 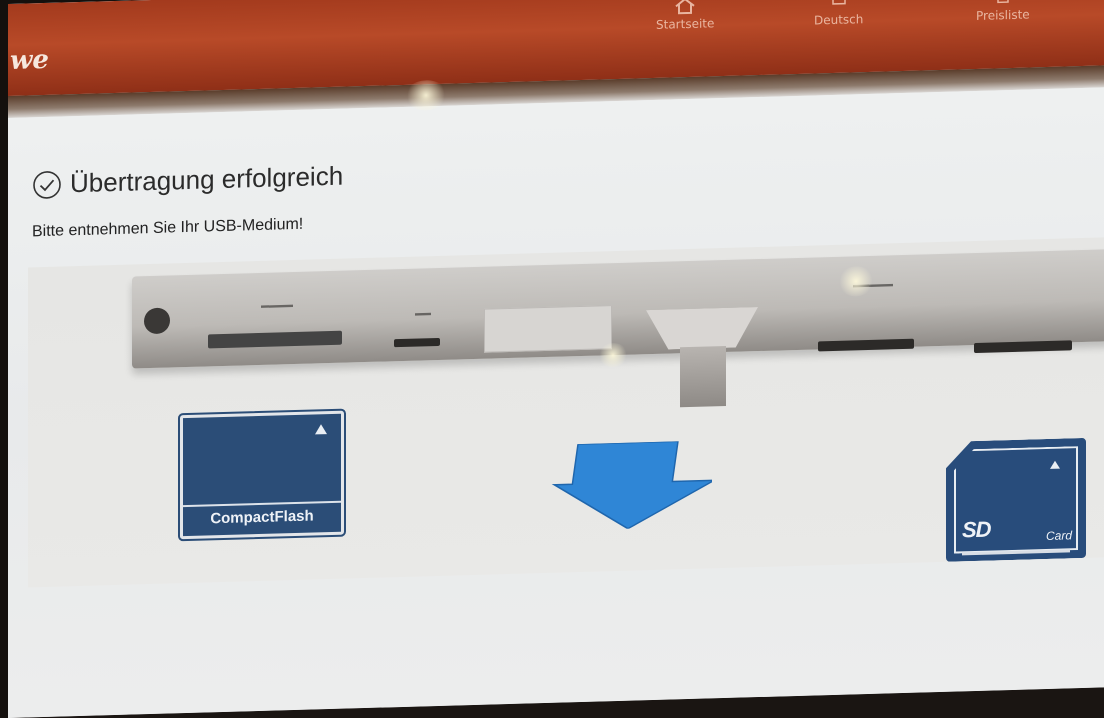 What do you see at coordinates (1003, 2) in the screenshot?
I see `price-list-icon` at bounding box center [1003, 2].